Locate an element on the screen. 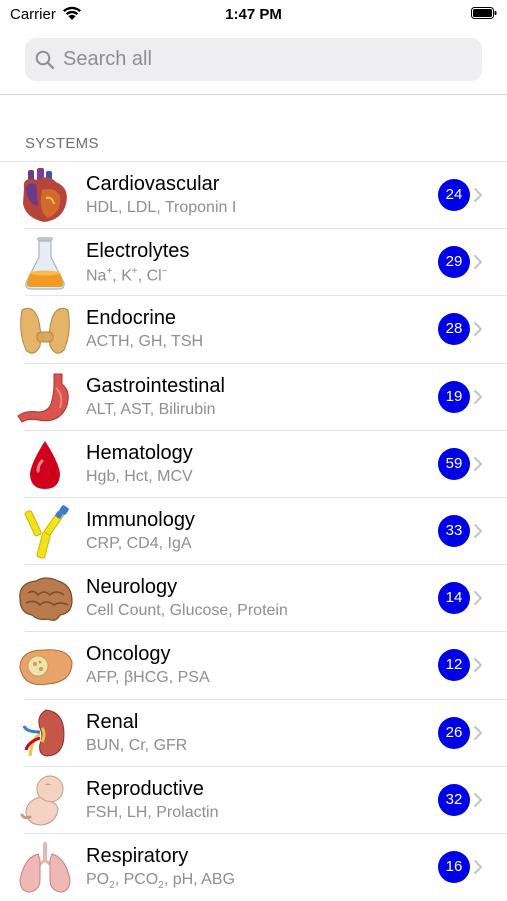 The height and width of the screenshot is (901, 507). item-title: Endocrine is located at coordinates (131, 318).